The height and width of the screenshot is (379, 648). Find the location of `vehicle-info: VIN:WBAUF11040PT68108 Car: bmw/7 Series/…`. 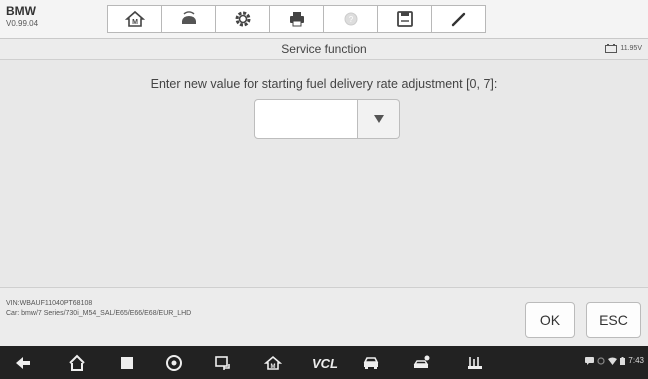

vehicle-info: VIN:WBAUF11040PT68108 Car: bmw/7 Series/… is located at coordinates (98, 309).